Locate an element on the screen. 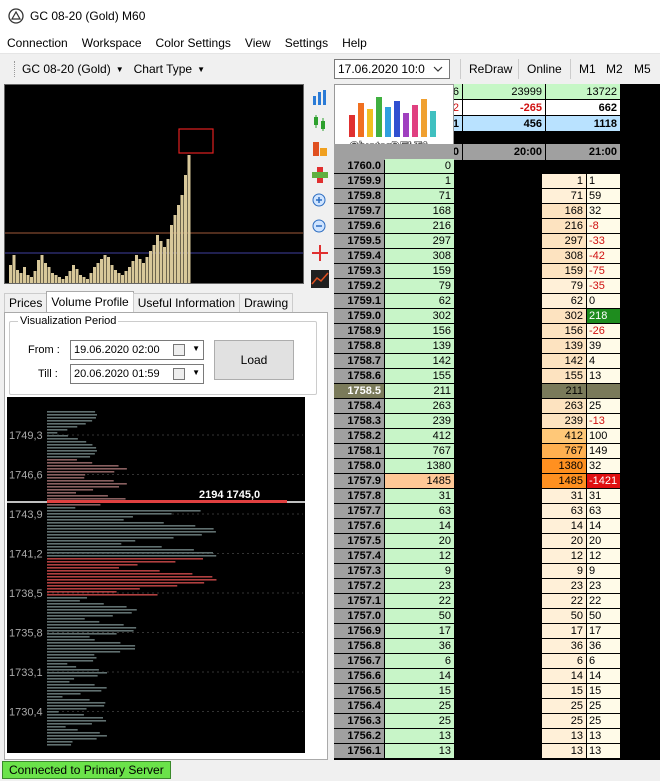 The height and width of the screenshot is (781, 660). cluster-delta-cell: 17 is located at coordinates (603, 631).